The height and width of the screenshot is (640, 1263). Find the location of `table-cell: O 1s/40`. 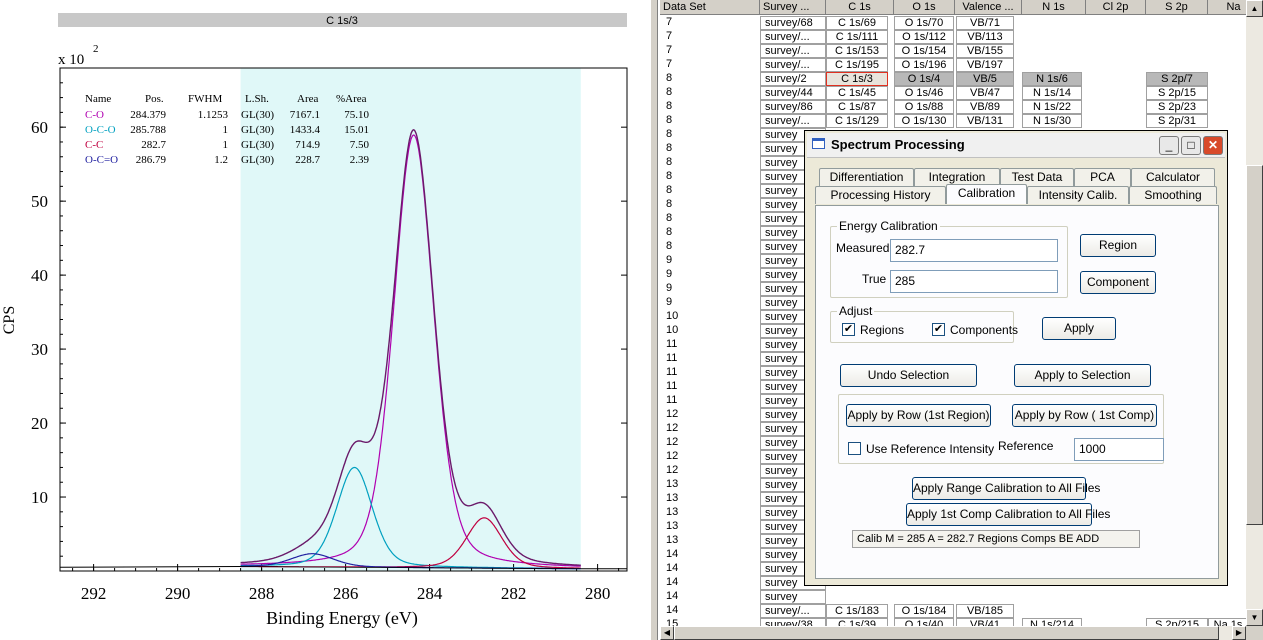

table-cell: O 1s/40 is located at coordinates (924, 622).